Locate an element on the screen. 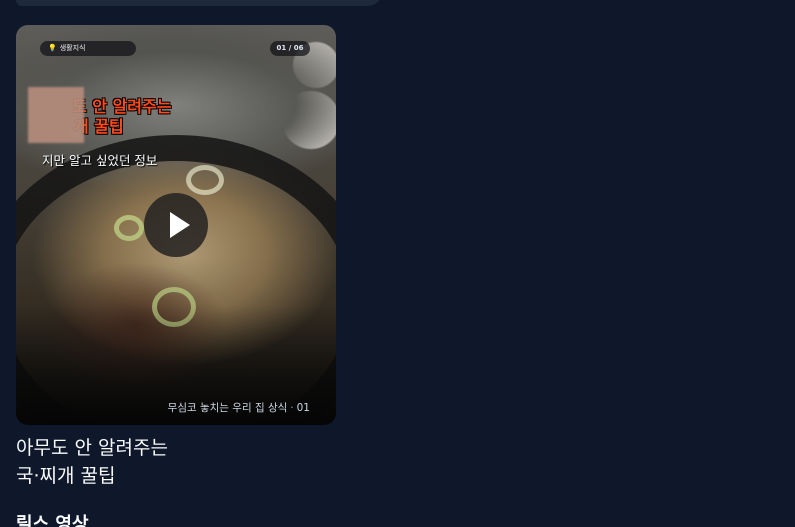 The height and width of the screenshot is (527, 795). blurred-overlay is located at coordinates (56, 115).